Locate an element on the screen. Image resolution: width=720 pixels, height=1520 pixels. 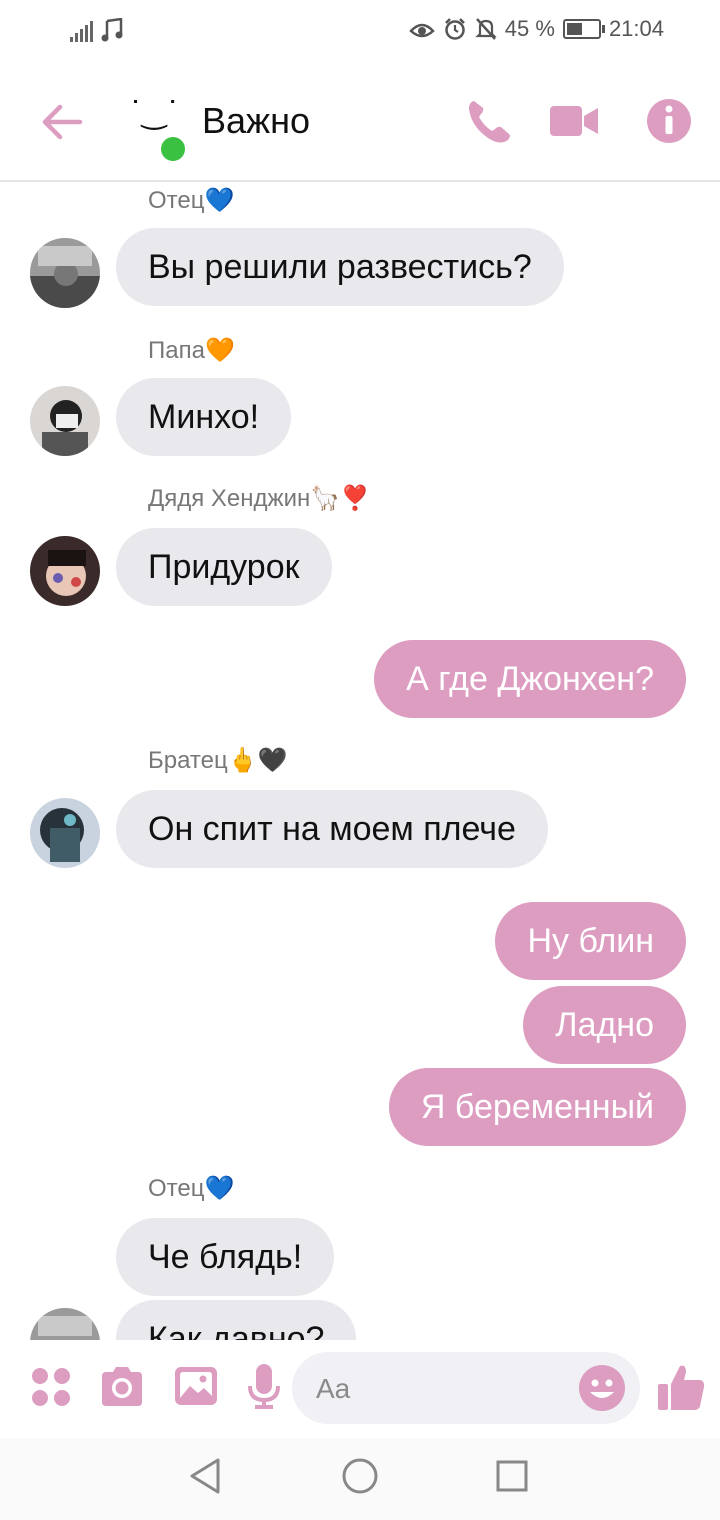
battery-icon is located at coordinates (583, 29).